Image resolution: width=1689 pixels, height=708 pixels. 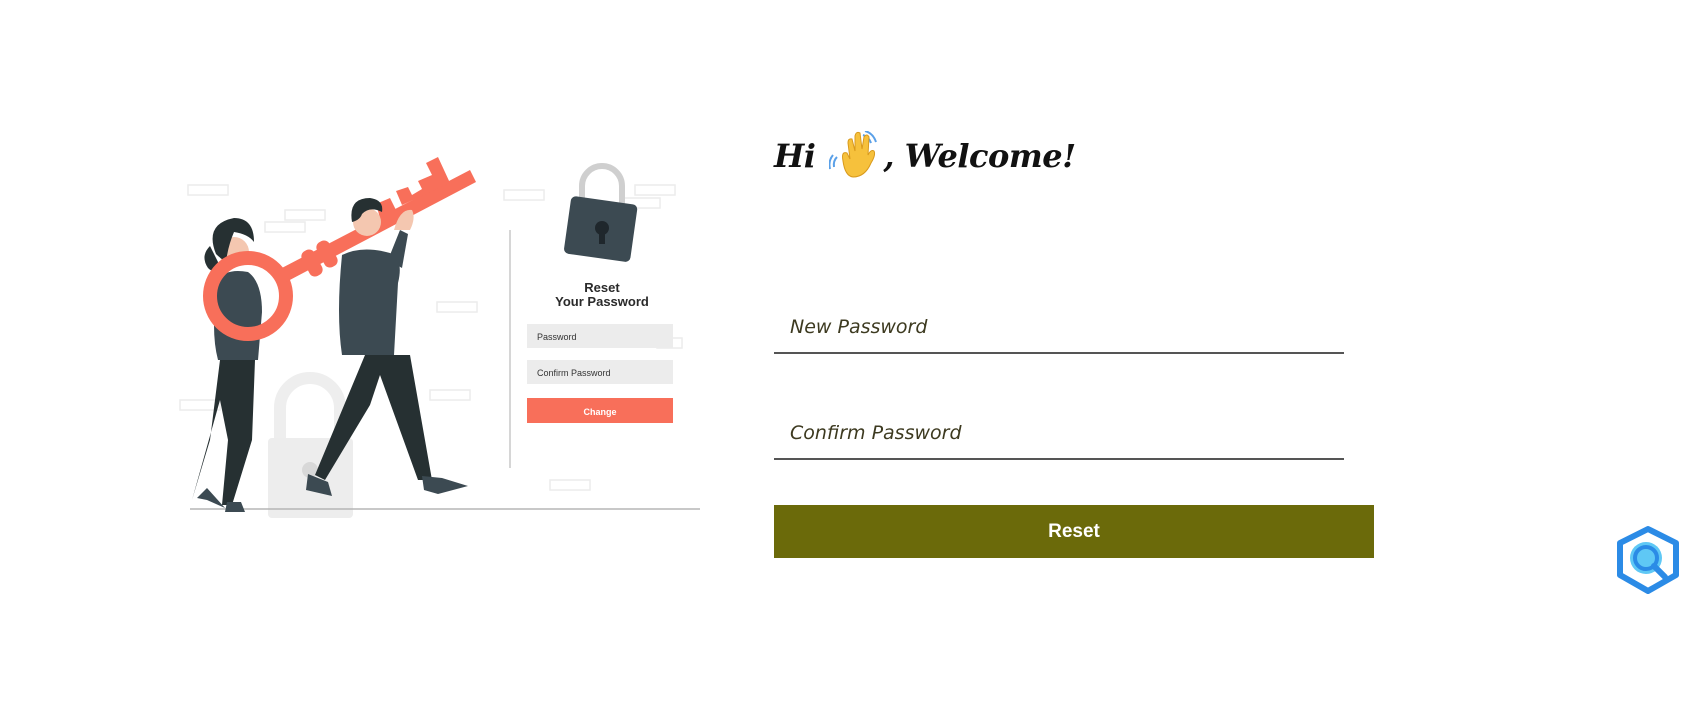 I want to click on search-assistant-icon, so click(x=1648, y=561).